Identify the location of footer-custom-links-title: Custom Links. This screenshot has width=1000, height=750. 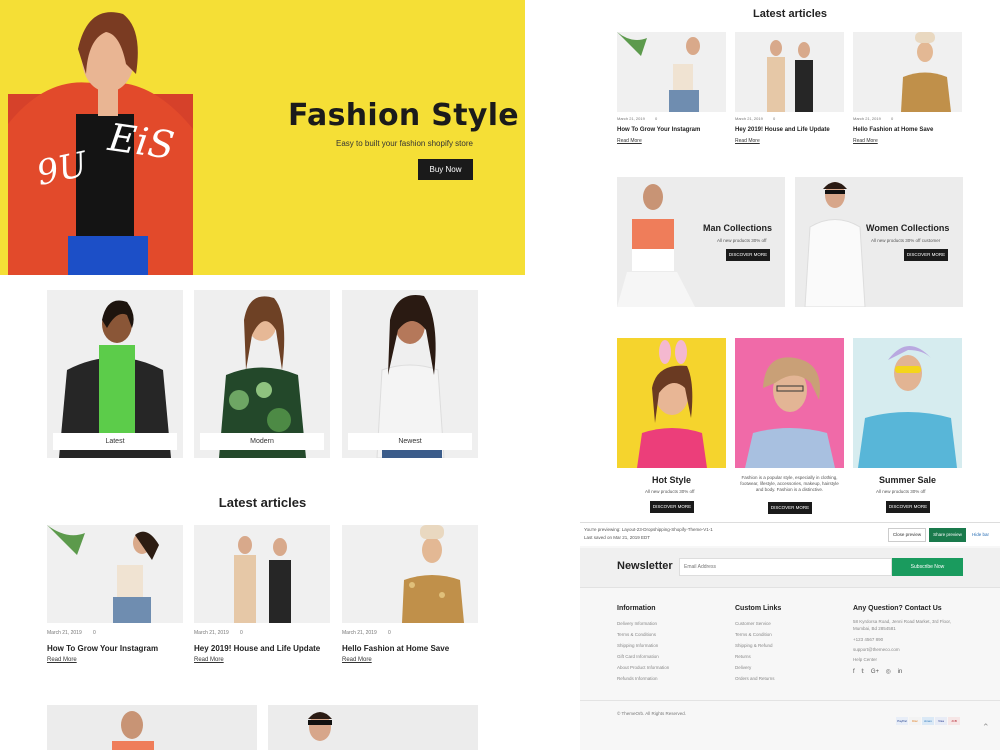
(758, 608).